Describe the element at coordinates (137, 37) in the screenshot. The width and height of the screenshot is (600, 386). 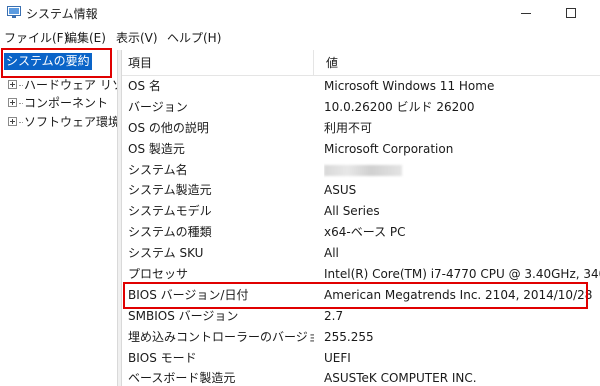
I see `menu-view: 表示(V)` at that location.